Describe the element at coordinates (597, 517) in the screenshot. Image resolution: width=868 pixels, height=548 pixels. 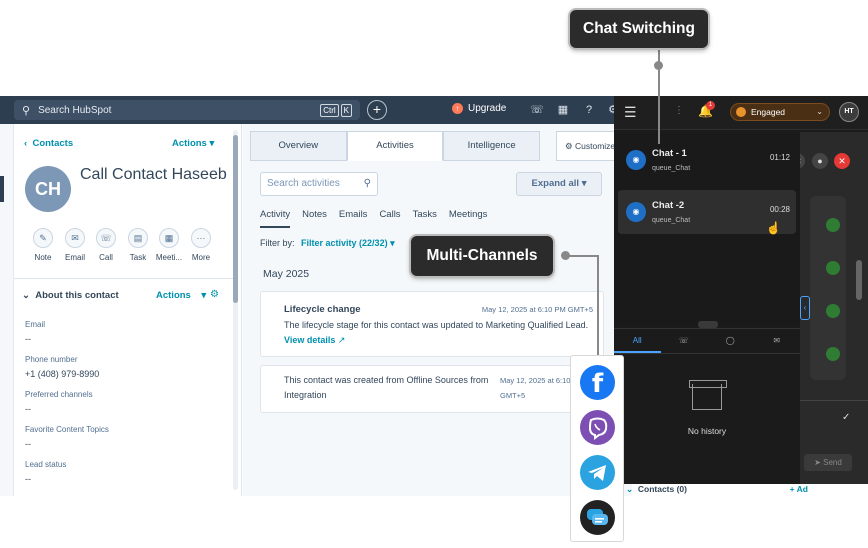
I see `chat-bubbles-icon` at that location.